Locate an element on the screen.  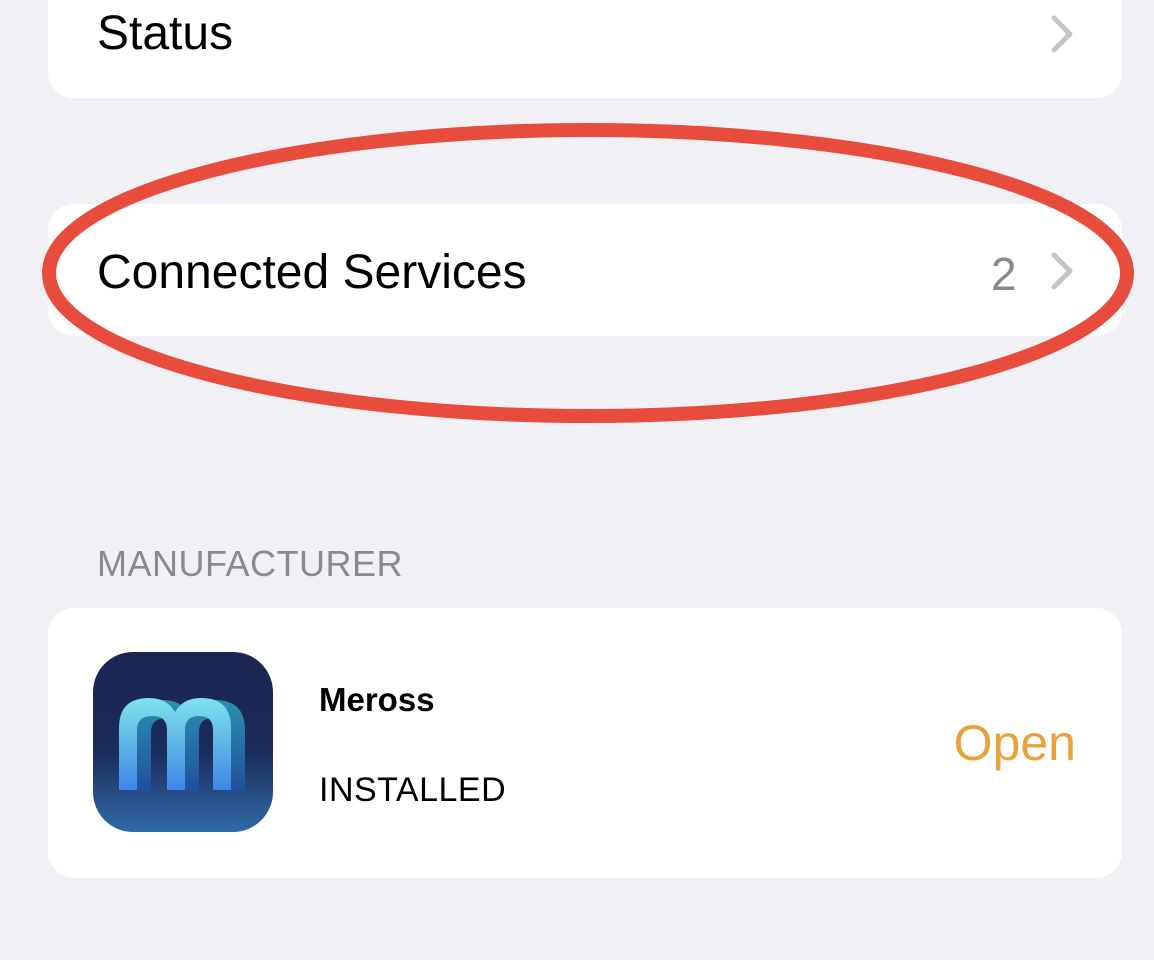
manufacturer-section-header: MANUFACTURER is located at coordinates (250, 563).